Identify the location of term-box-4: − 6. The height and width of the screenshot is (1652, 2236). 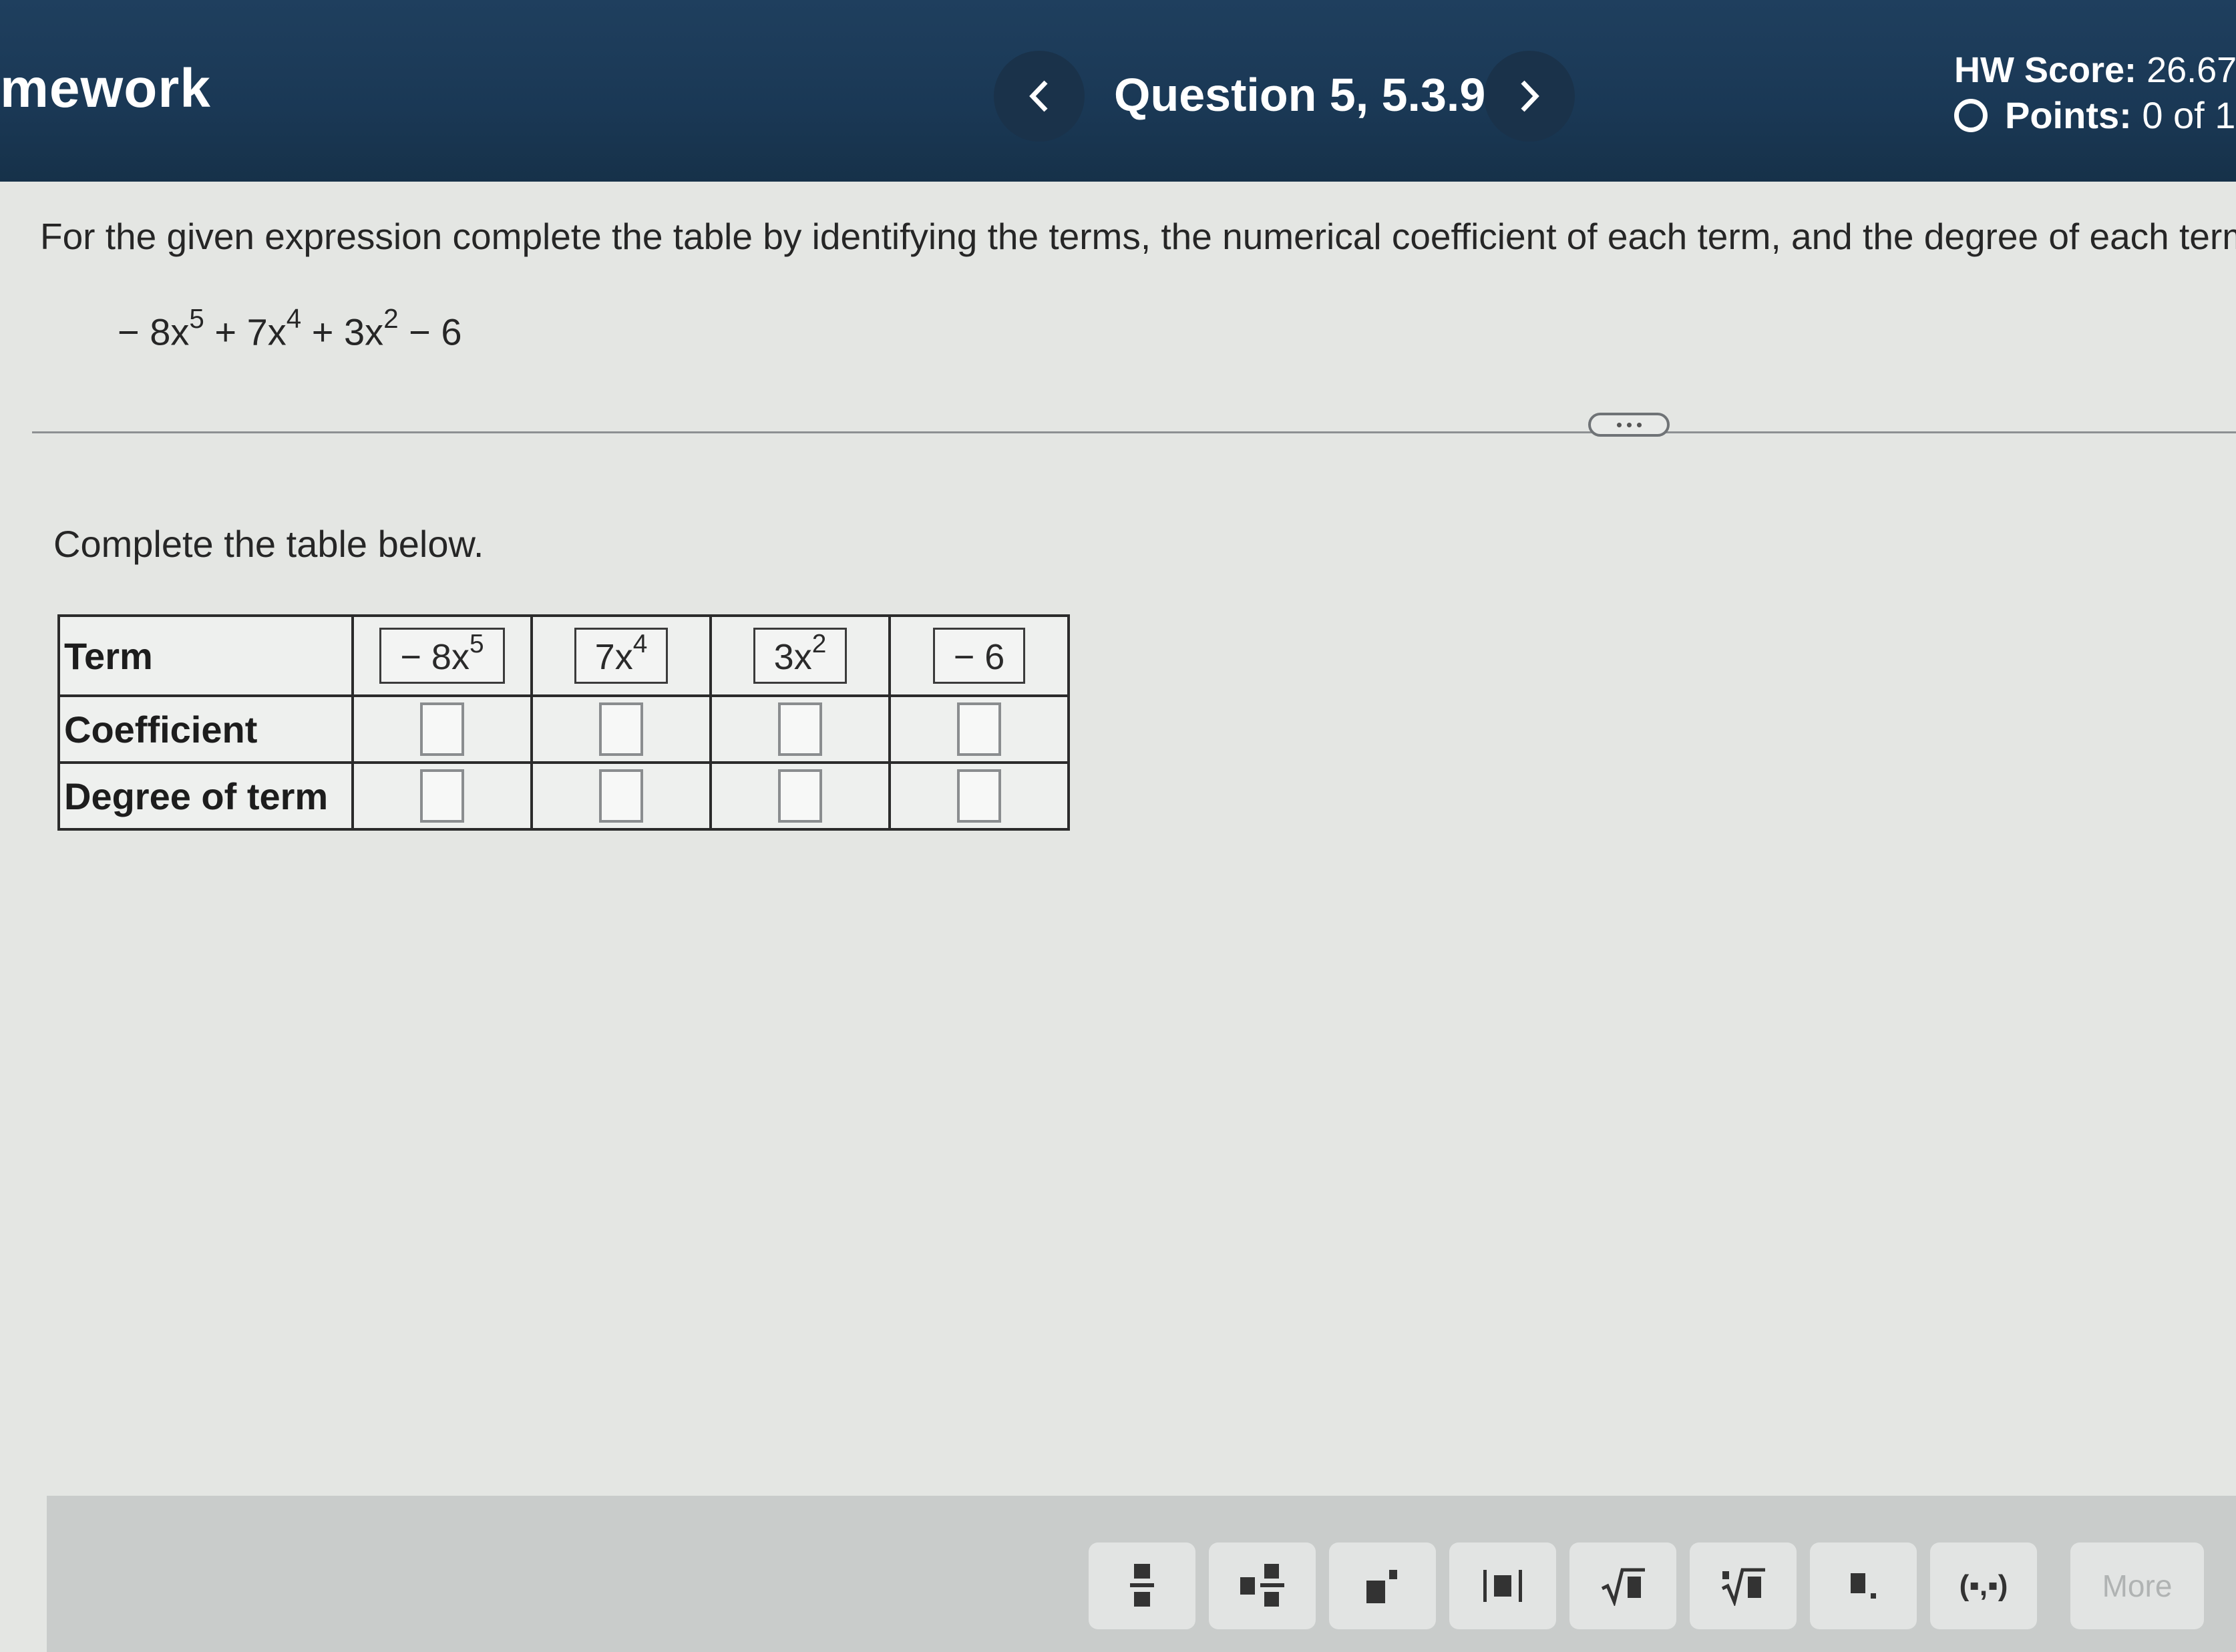
(979, 656).